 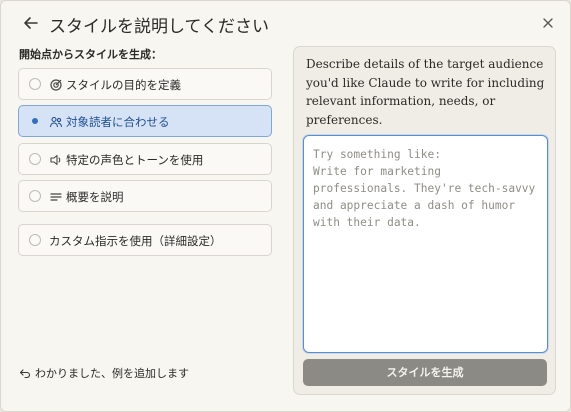 I want to click on option-define-purpose: スタイルの目的を定義, so click(x=145, y=84).